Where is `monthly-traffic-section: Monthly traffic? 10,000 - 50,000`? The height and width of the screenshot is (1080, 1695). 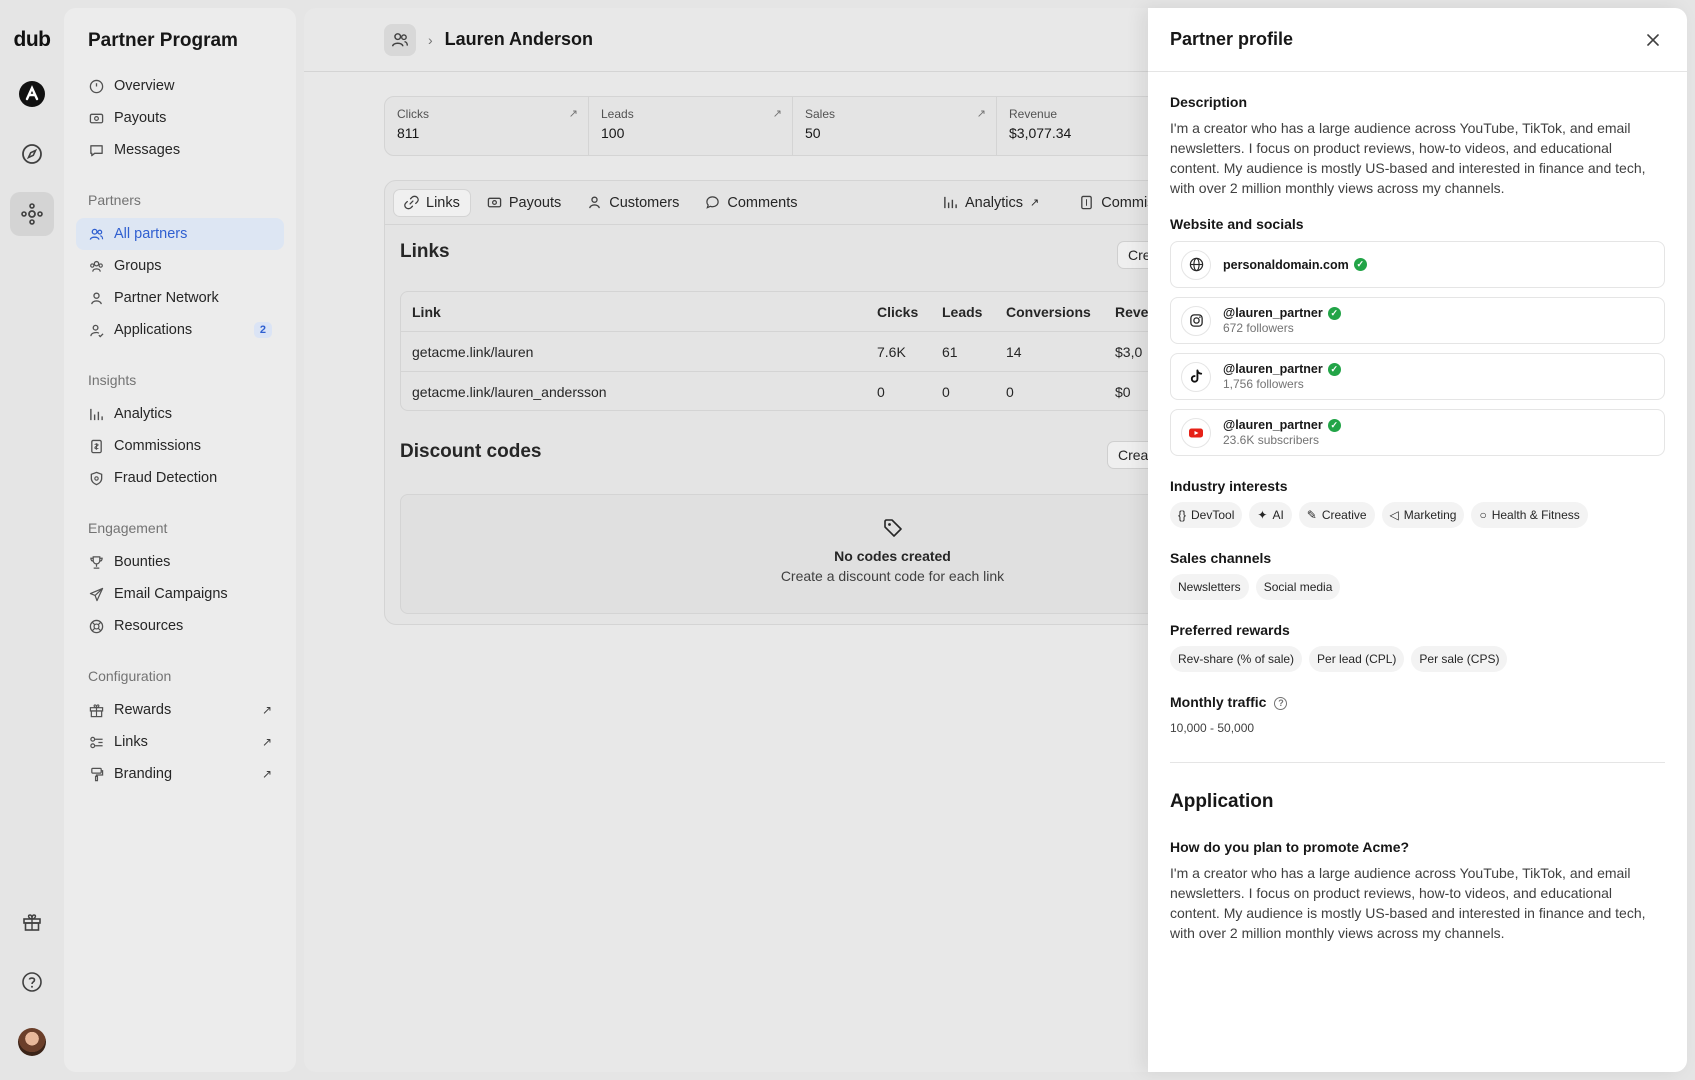 monthly-traffic-section: Monthly traffic? 10,000 - 50,000 is located at coordinates (1417, 716).